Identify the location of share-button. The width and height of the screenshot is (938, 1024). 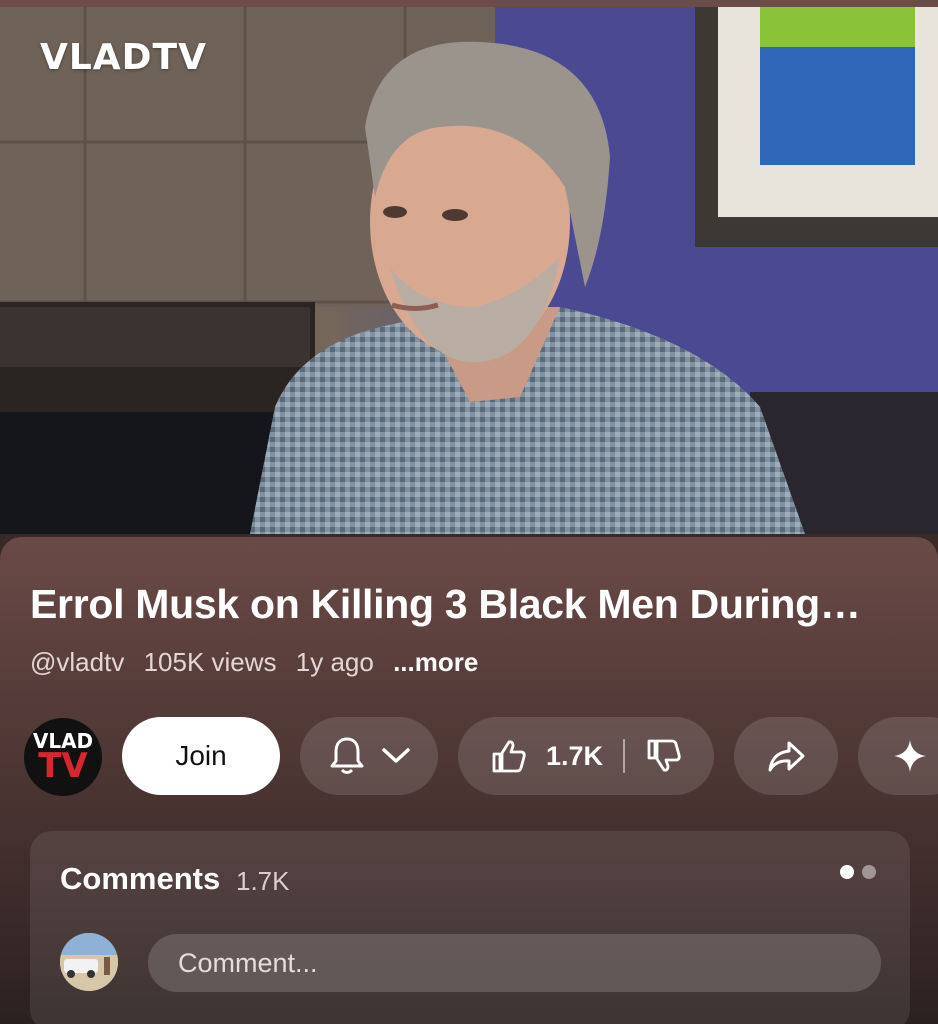
(786, 756).